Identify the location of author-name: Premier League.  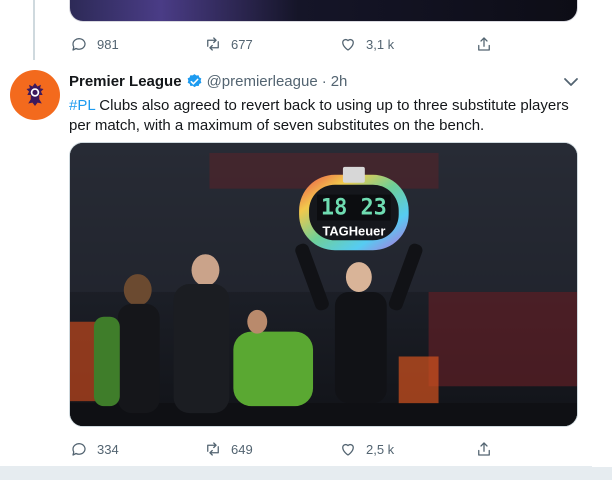
(125, 81).